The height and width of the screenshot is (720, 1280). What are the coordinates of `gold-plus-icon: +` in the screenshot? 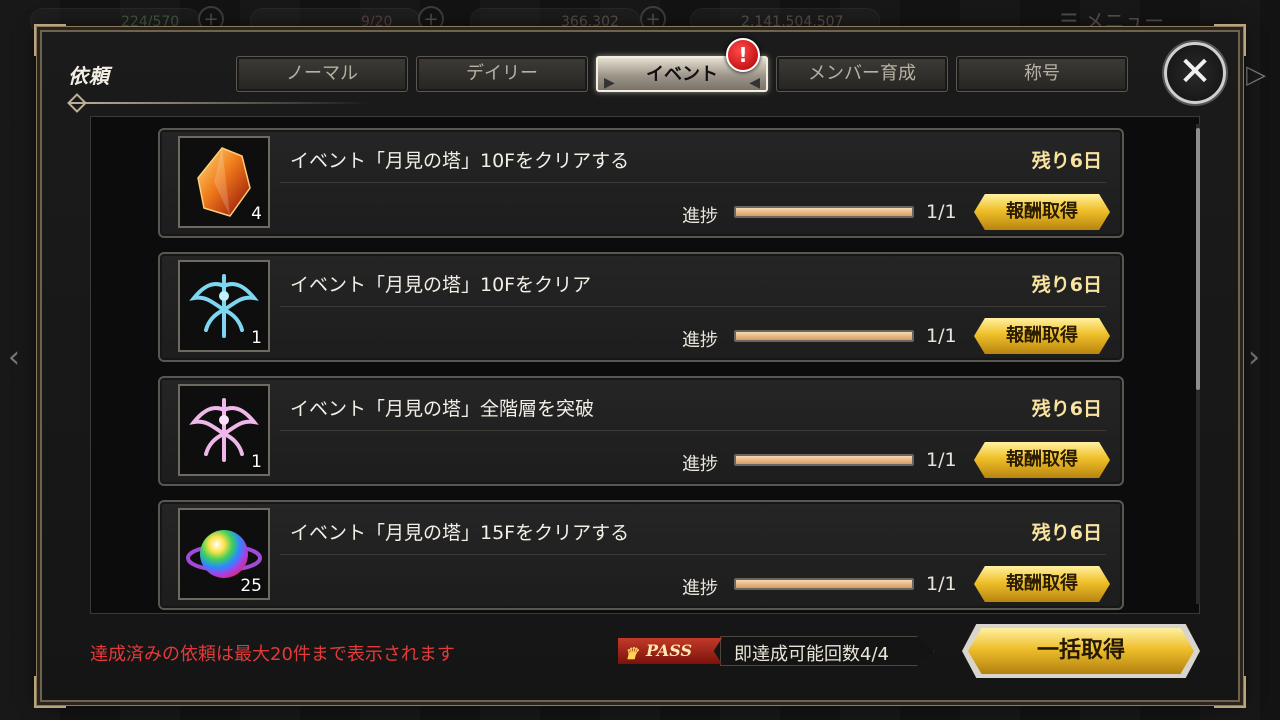 It's located at (653, 19).